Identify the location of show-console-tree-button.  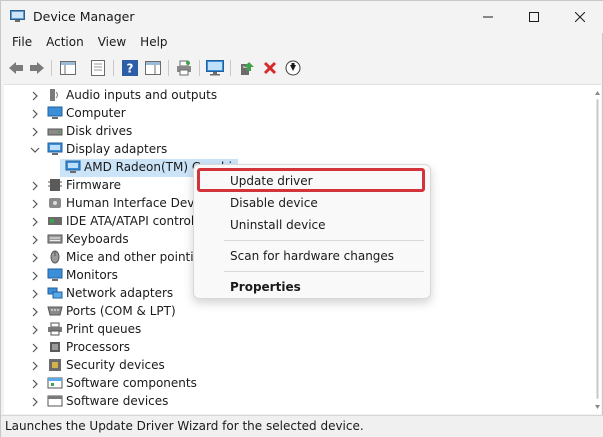
(68, 68).